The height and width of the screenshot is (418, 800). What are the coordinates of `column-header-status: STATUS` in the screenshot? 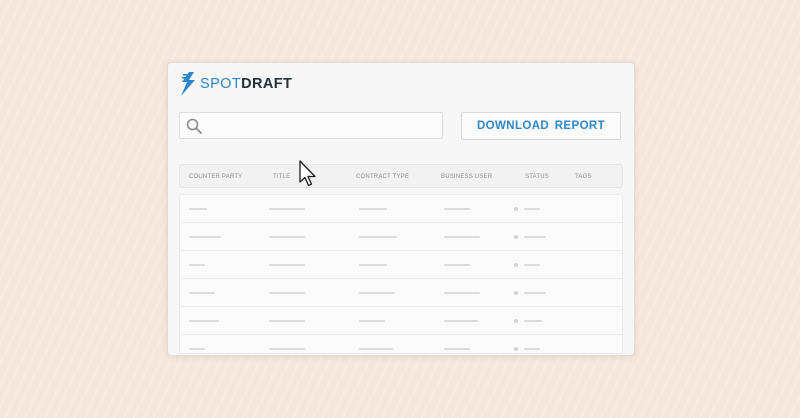 It's located at (537, 177).